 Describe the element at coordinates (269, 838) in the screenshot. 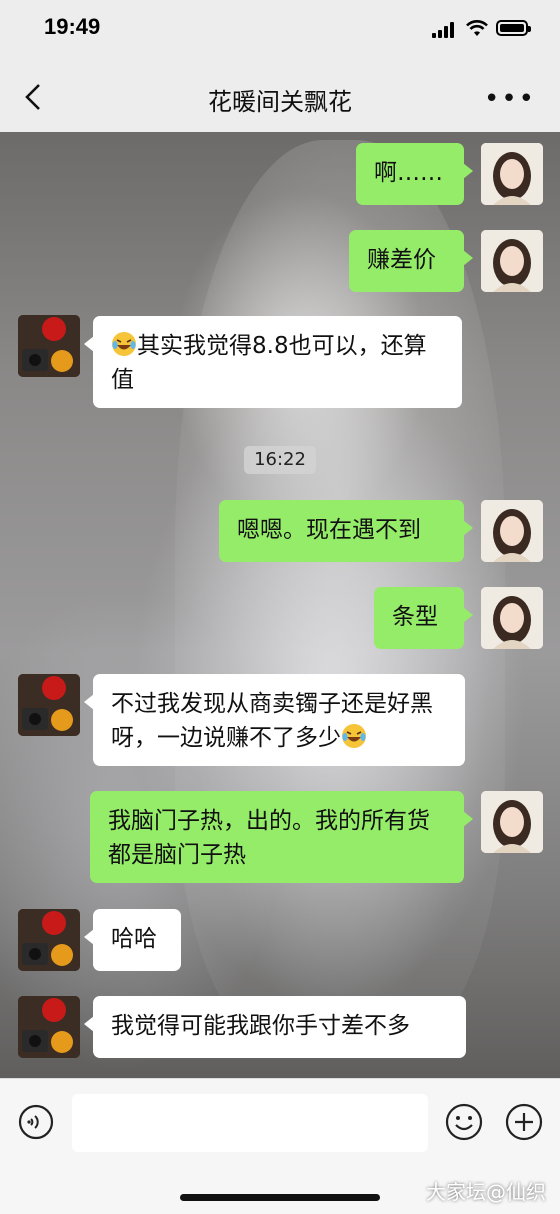

I see `message-text: 我脑门子热，出的。我的所有货都是脑门子热` at that location.